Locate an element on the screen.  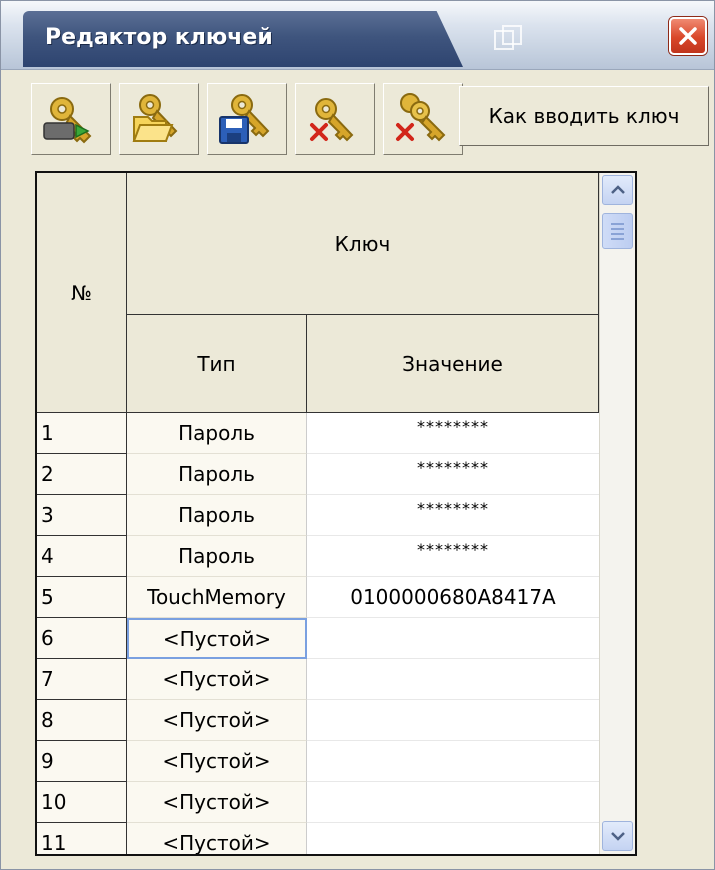
key-import-button is located at coordinates (71, 119).